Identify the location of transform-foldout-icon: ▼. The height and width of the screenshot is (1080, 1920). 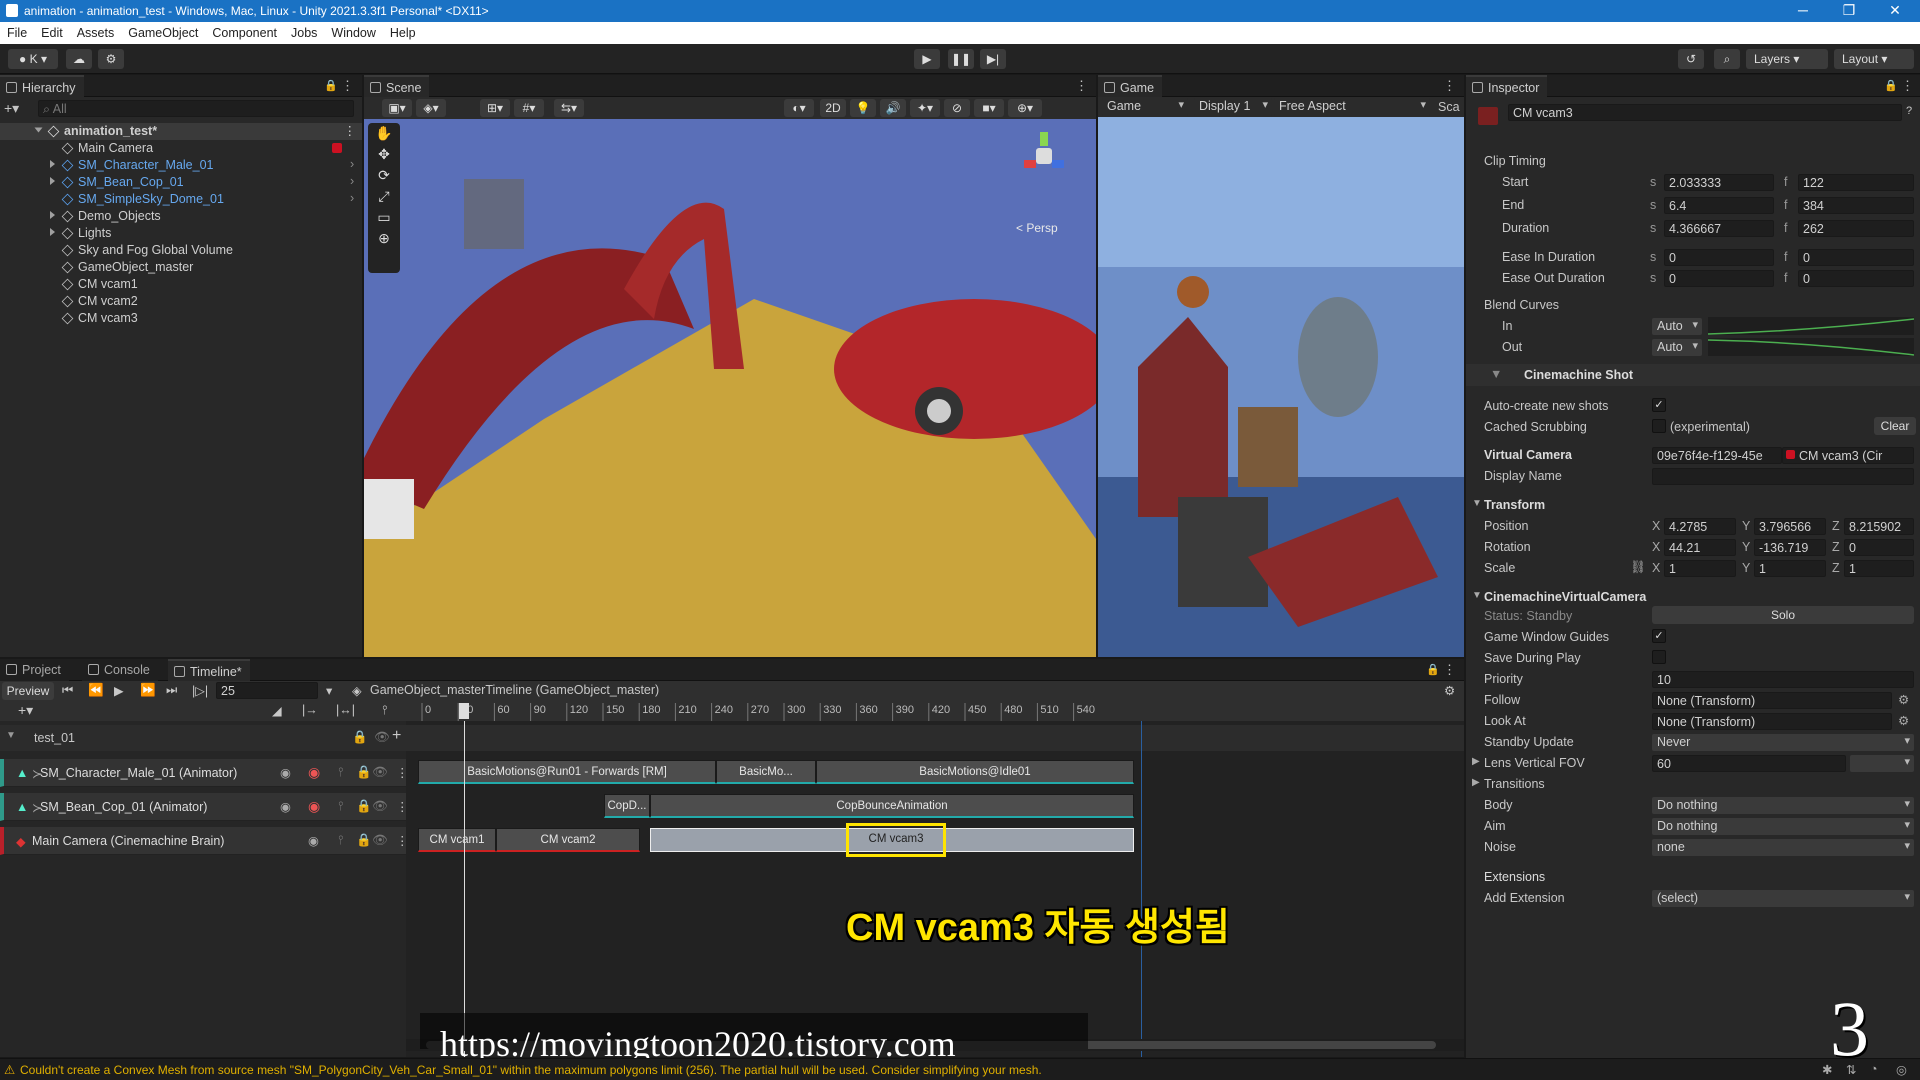
(1477, 503).